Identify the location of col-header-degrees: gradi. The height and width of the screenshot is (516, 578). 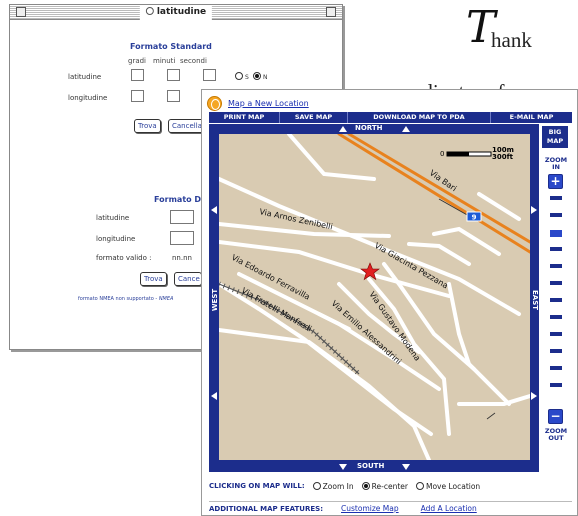
(137, 61).